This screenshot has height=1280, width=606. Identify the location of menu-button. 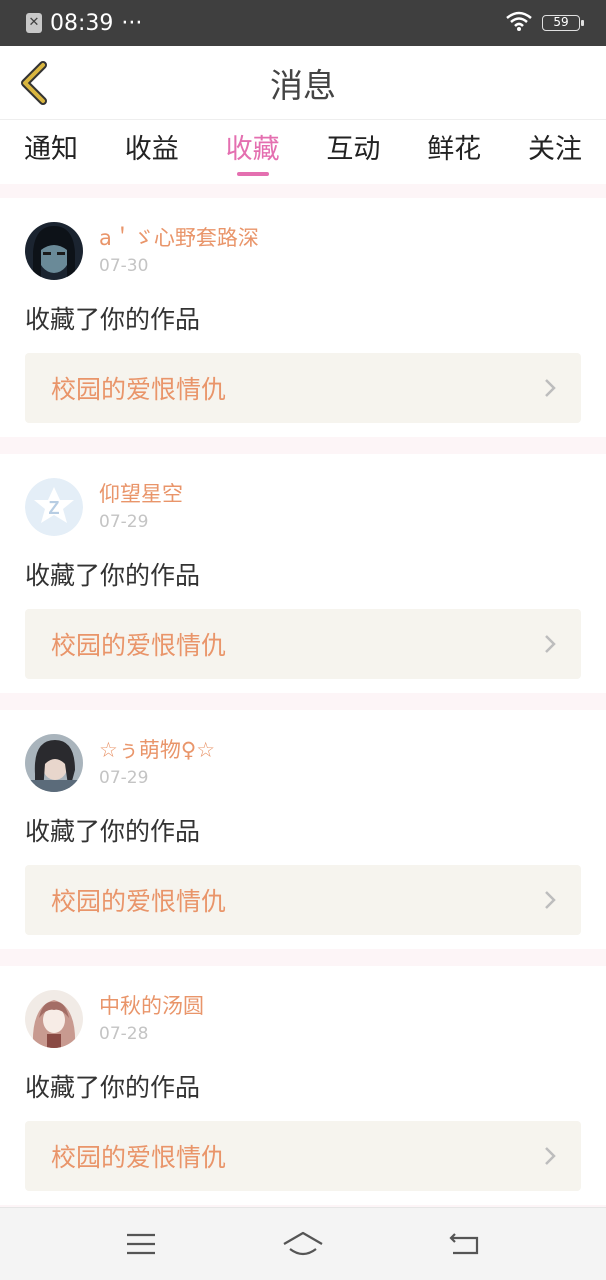
(141, 1244).